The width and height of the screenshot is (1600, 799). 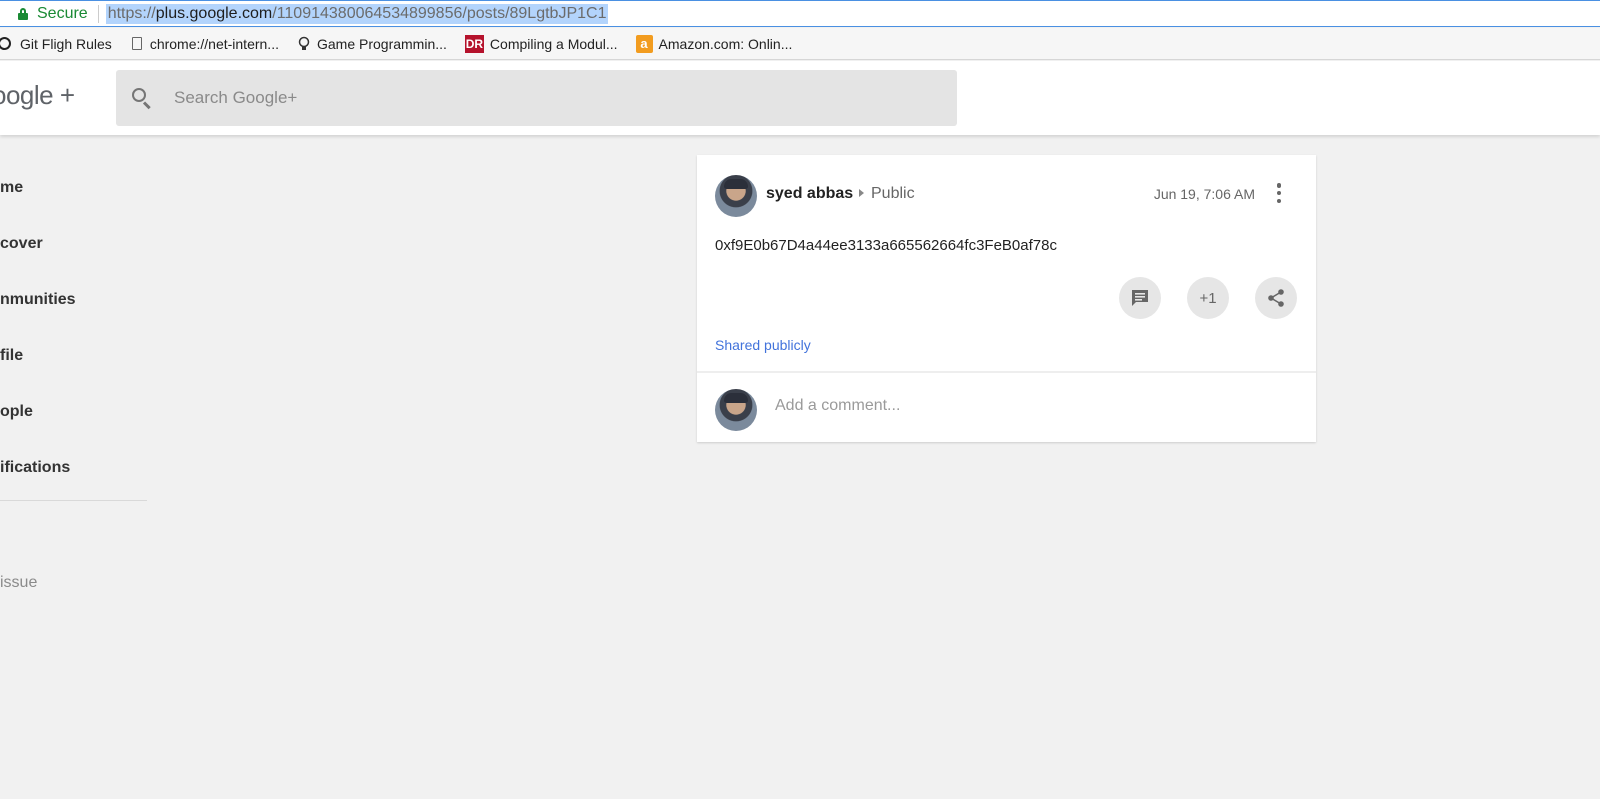 What do you see at coordinates (644, 43) in the screenshot?
I see `amazon-icon: a` at bounding box center [644, 43].